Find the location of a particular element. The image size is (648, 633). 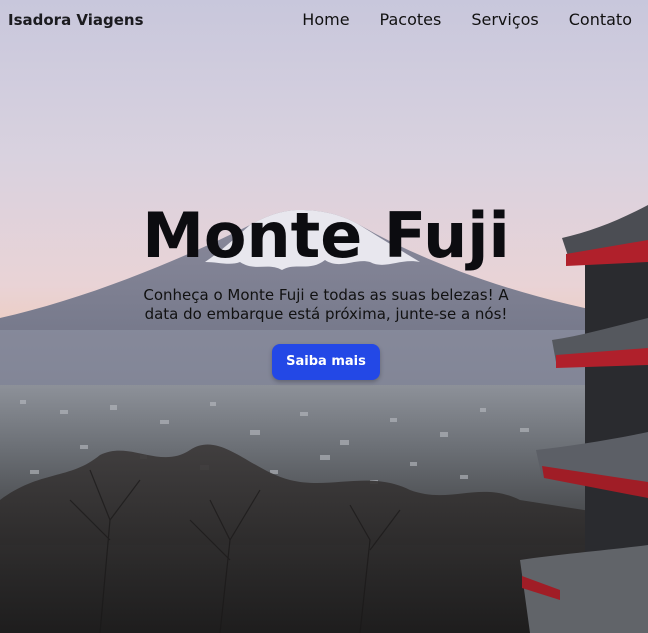

nav-link-contato: Contato is located at coordinates (600, 19).